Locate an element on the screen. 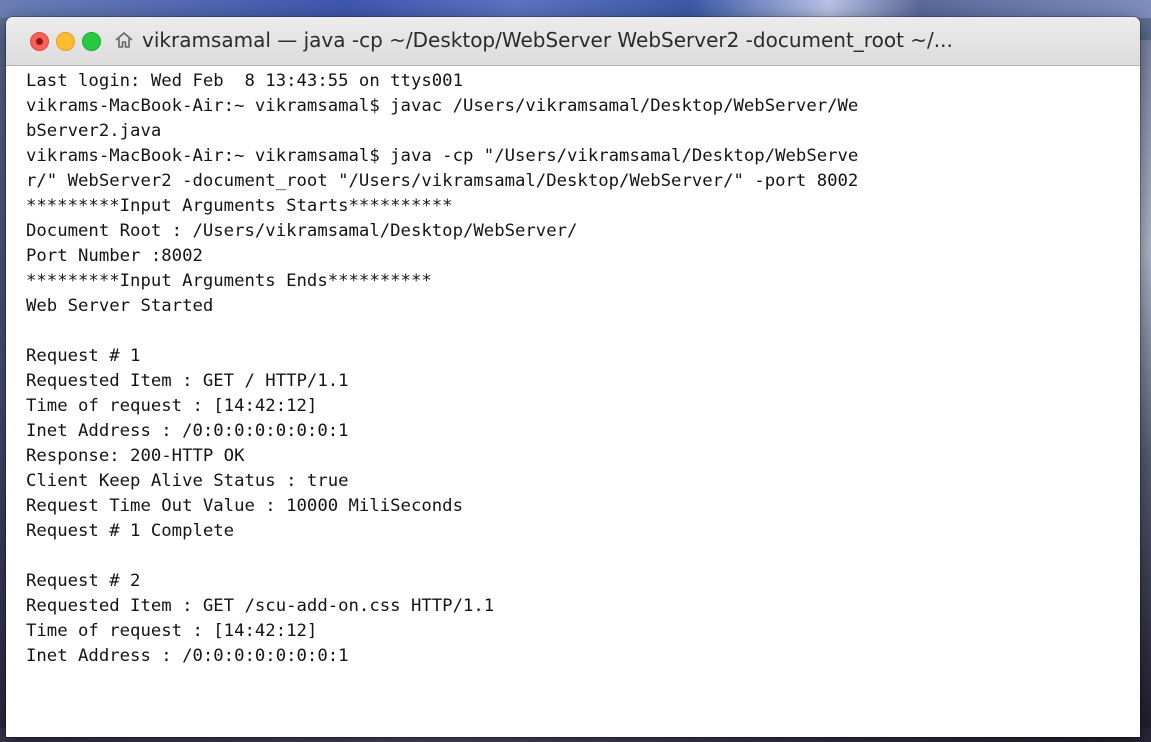 The height and width of the screenshot is (742, 1151). terminal-line: Port Number :8002 is located at coordinates (114, 256).